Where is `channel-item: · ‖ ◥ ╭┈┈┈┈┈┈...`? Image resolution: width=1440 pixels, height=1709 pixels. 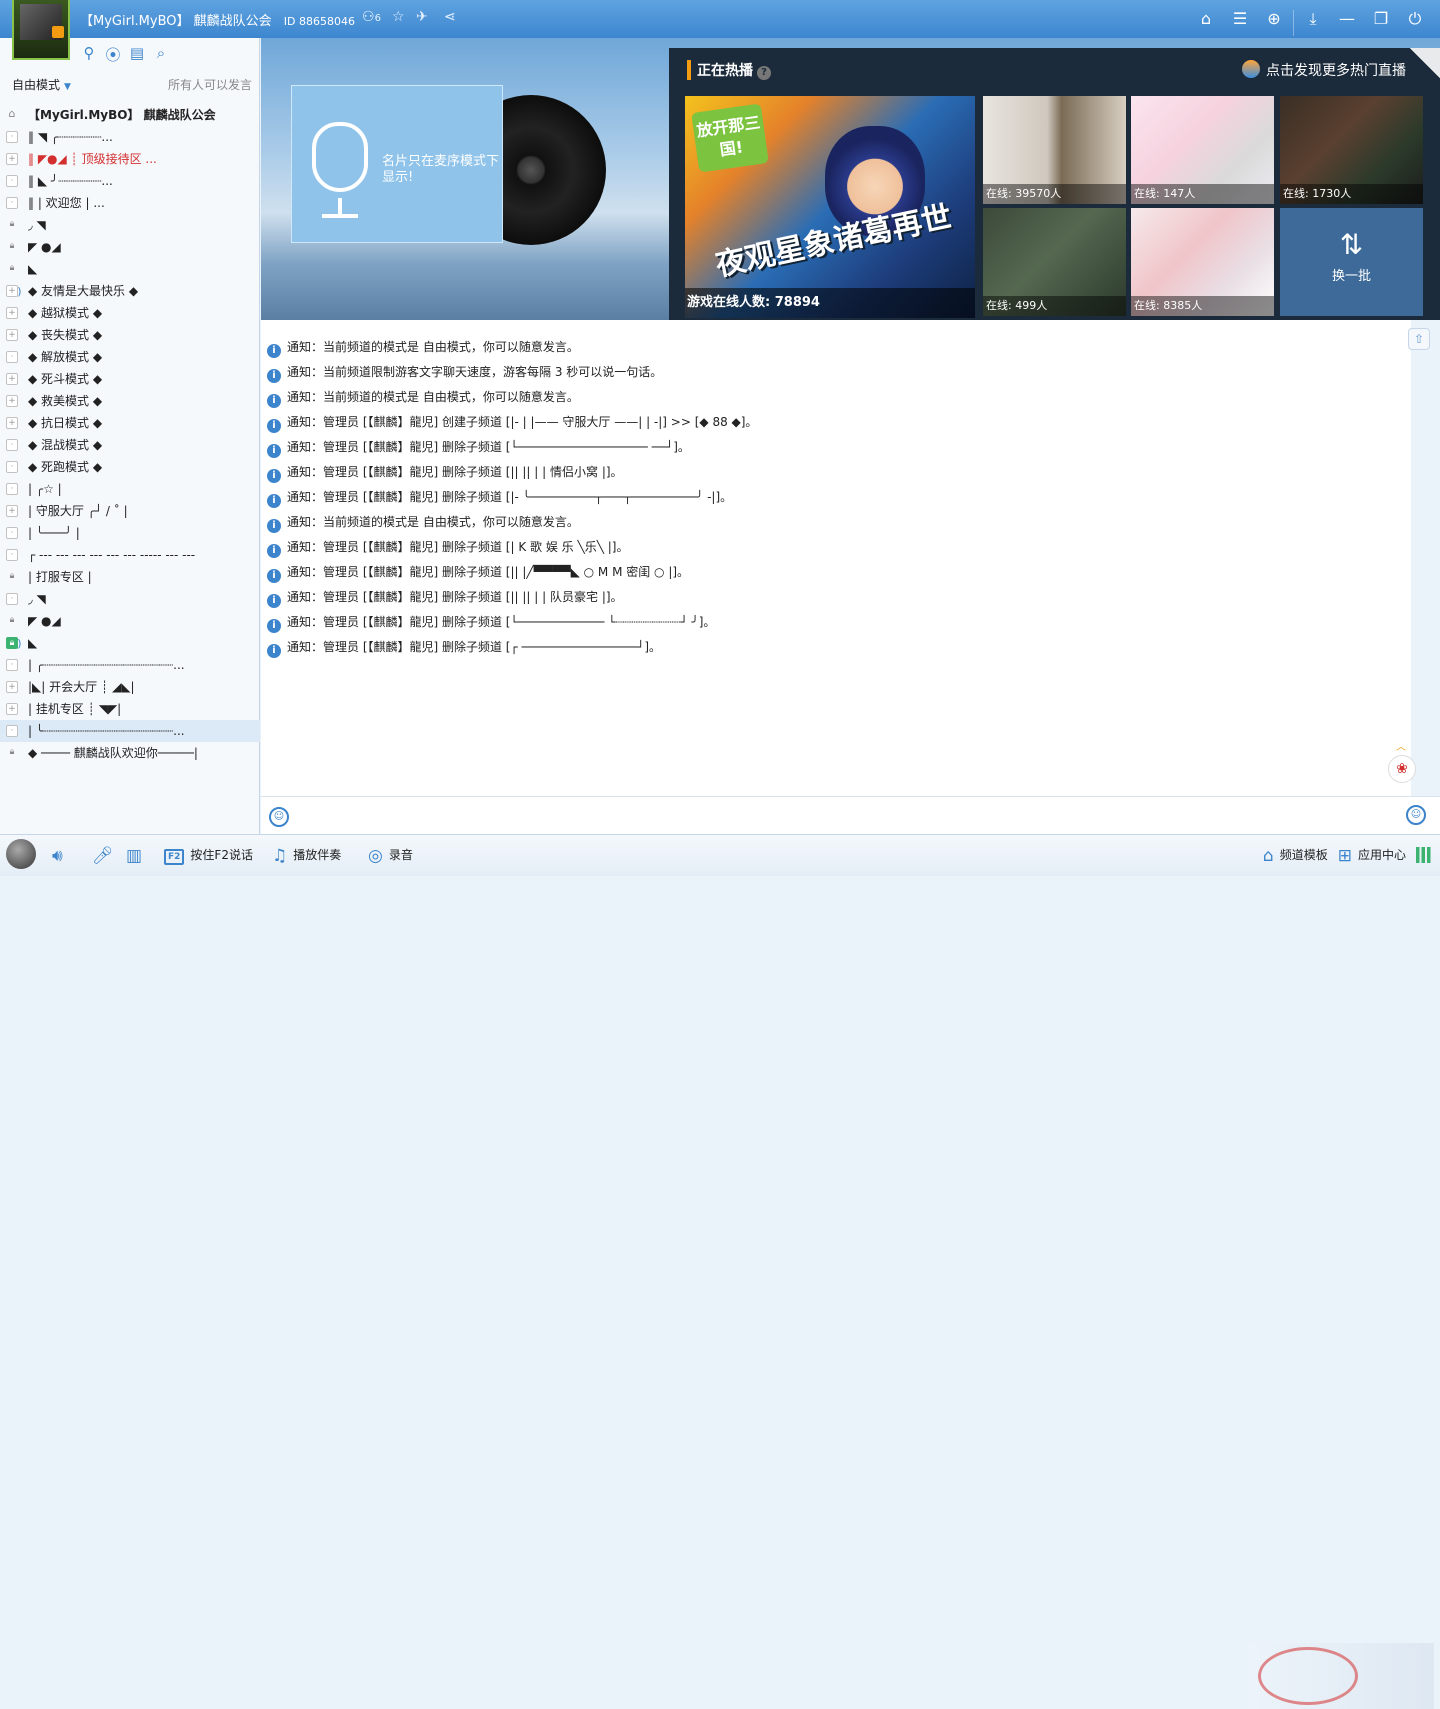 channel-item: · ‖ ◥ ╭┈┈┈┈┈┈... is located at coordinates (130, 137).